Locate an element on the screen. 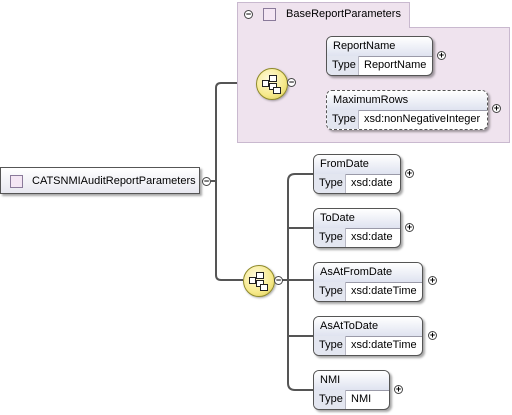  element-asatfromdate: AsAtFromDate Type xsd:dateTime is located at coordinates (368, 282).